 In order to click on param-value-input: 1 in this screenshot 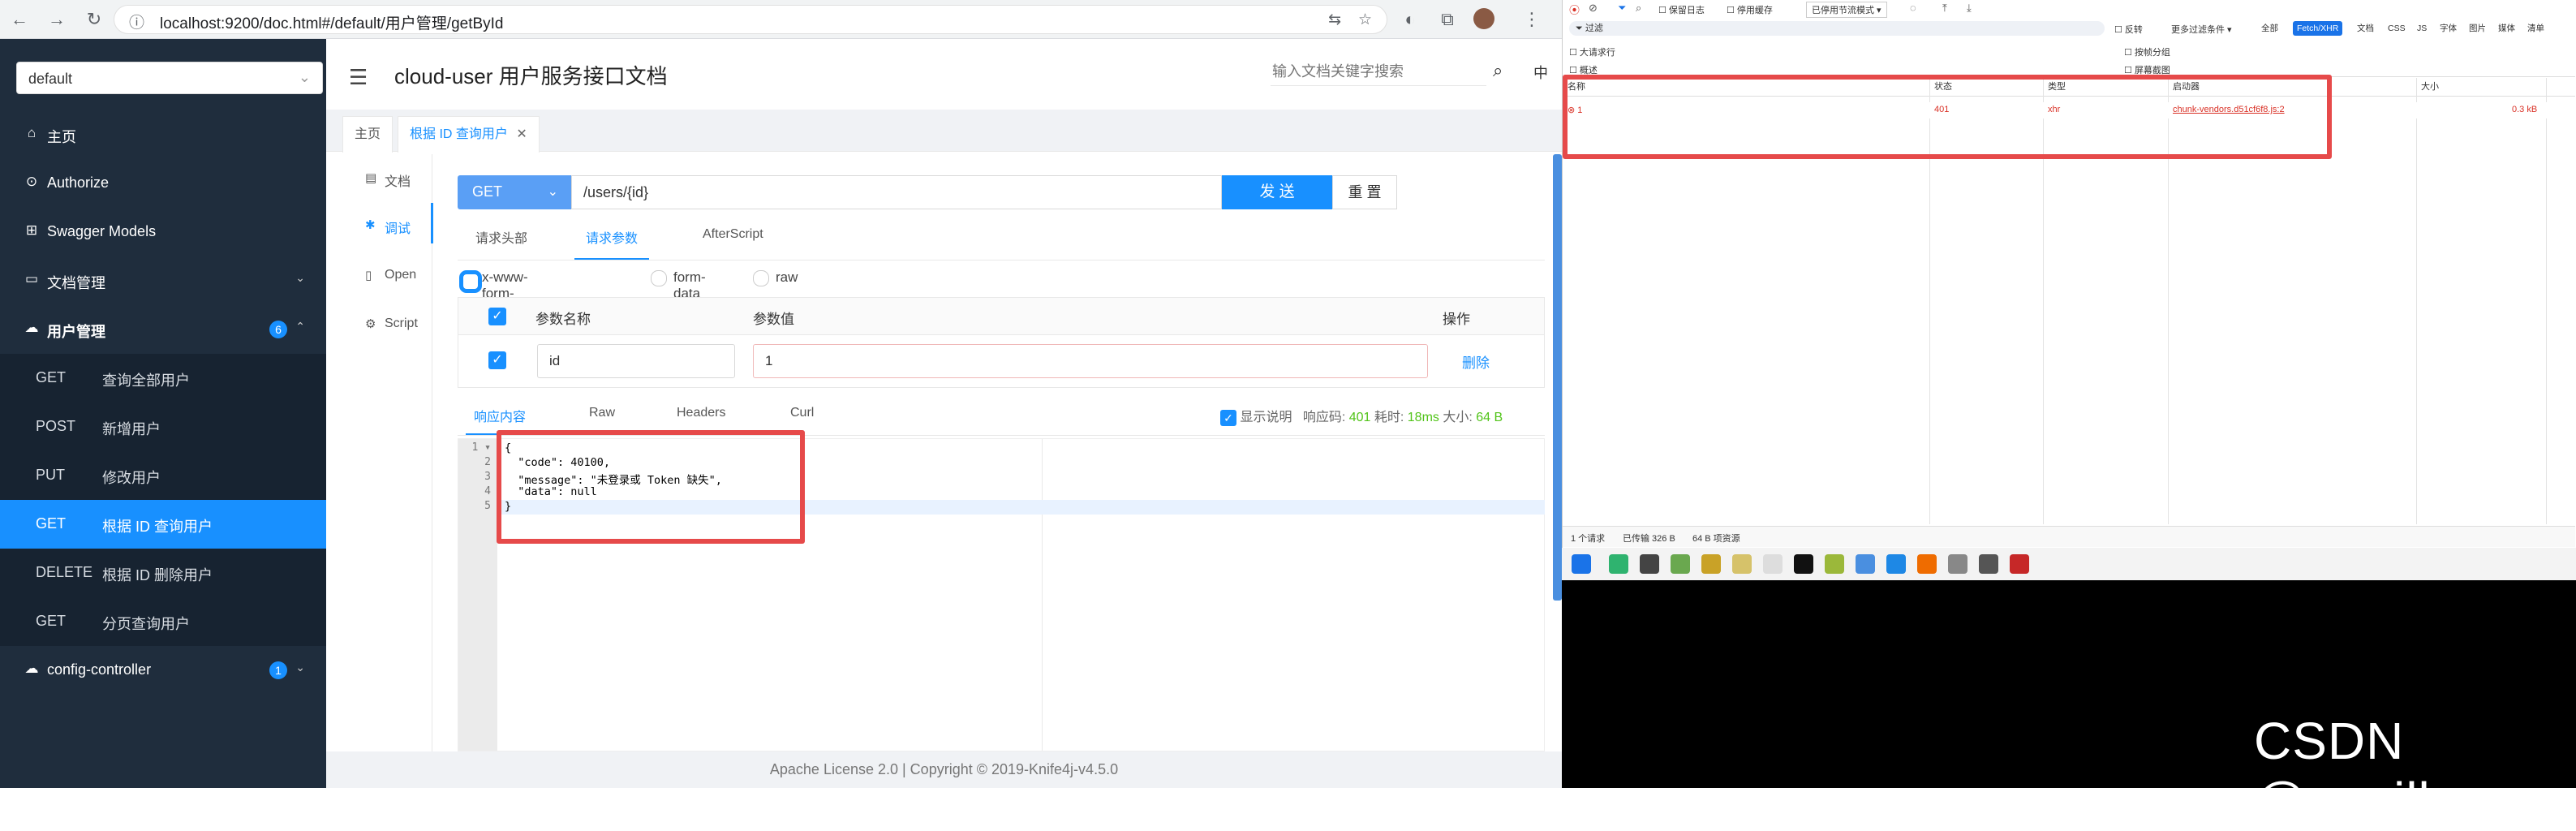, I will do `click(1090, 361)`.